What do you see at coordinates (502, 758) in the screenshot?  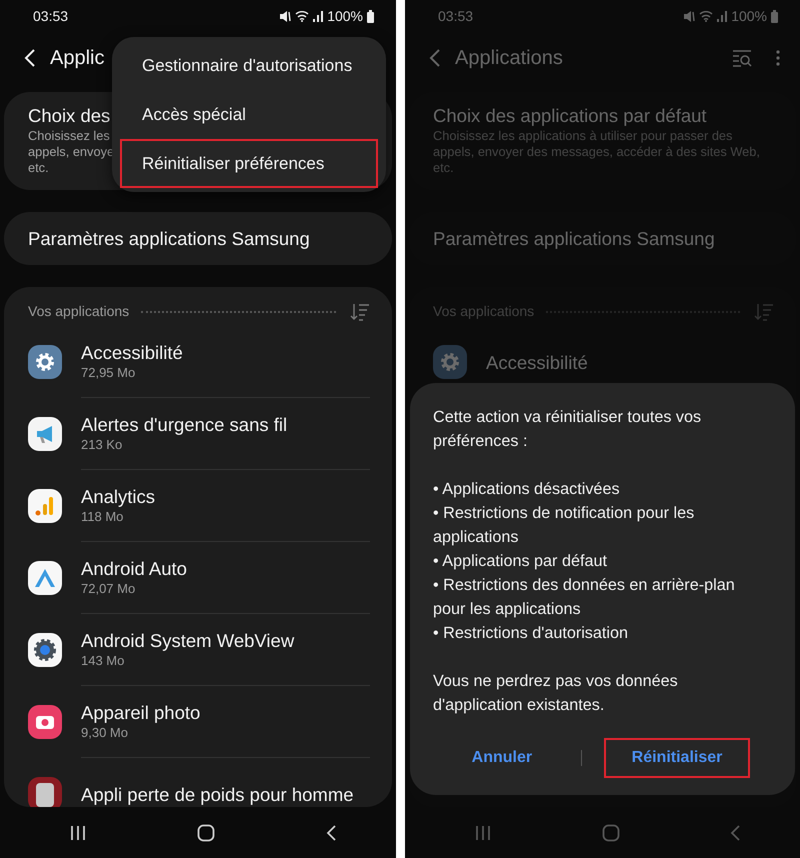 I see `cancel-button: Annuler` at bounding box center [502, 758].